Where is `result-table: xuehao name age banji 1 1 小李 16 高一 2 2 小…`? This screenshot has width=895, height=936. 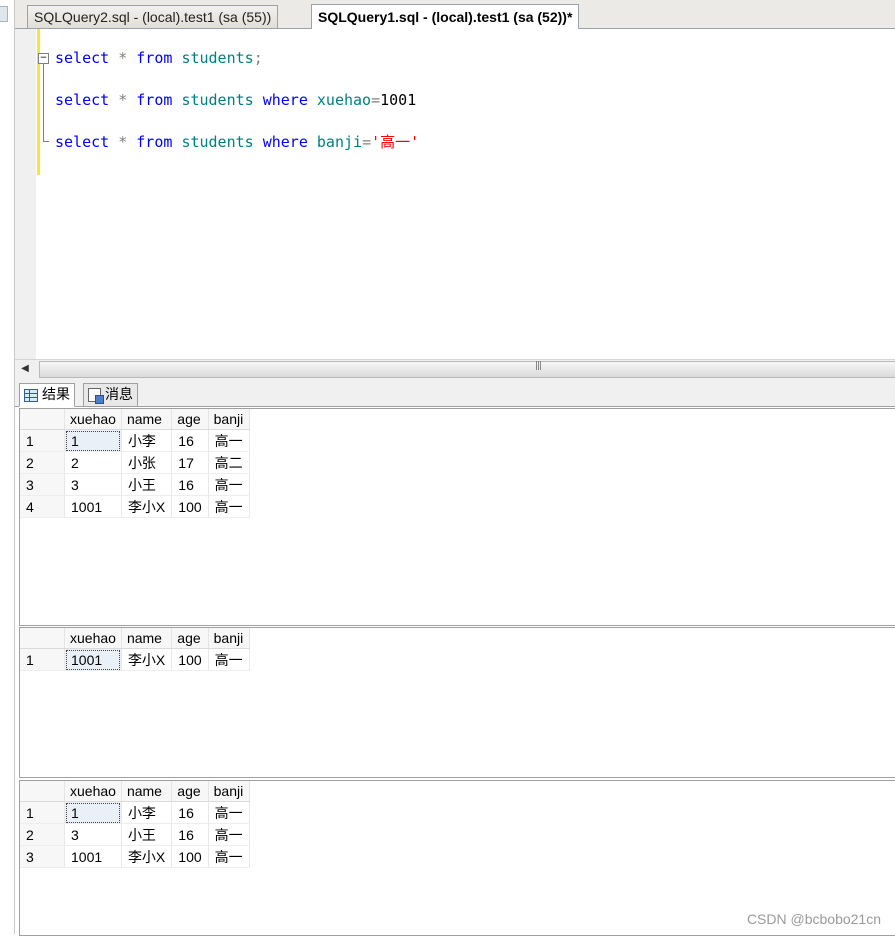
result-table: xuehao name age banji 1 1 小李 16 高一 2 2 小… is located at coordinates (135, 463).